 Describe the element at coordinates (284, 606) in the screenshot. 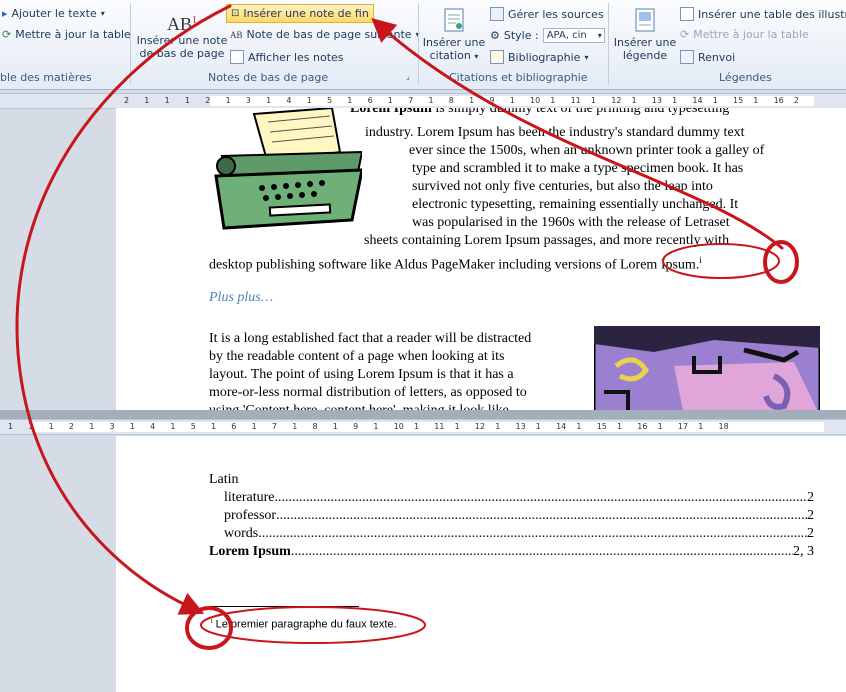

I see `footnote-separator` at that location.